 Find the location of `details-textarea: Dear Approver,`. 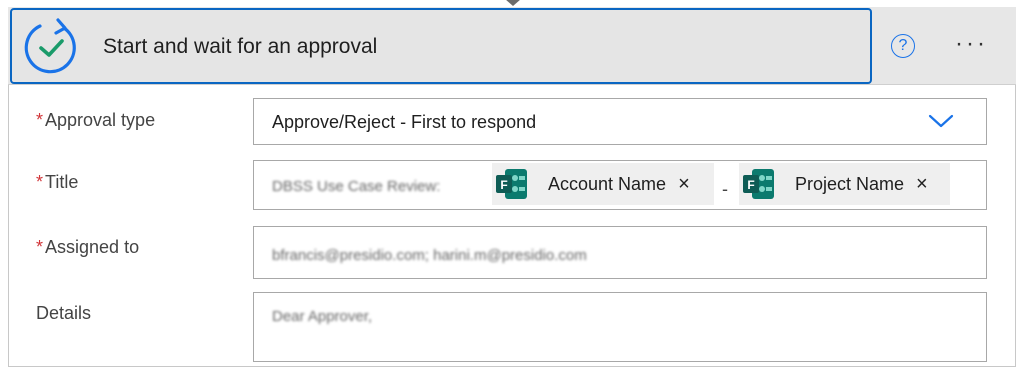

details-textarea: Dear Approver, is located at coordinates (620, 327).